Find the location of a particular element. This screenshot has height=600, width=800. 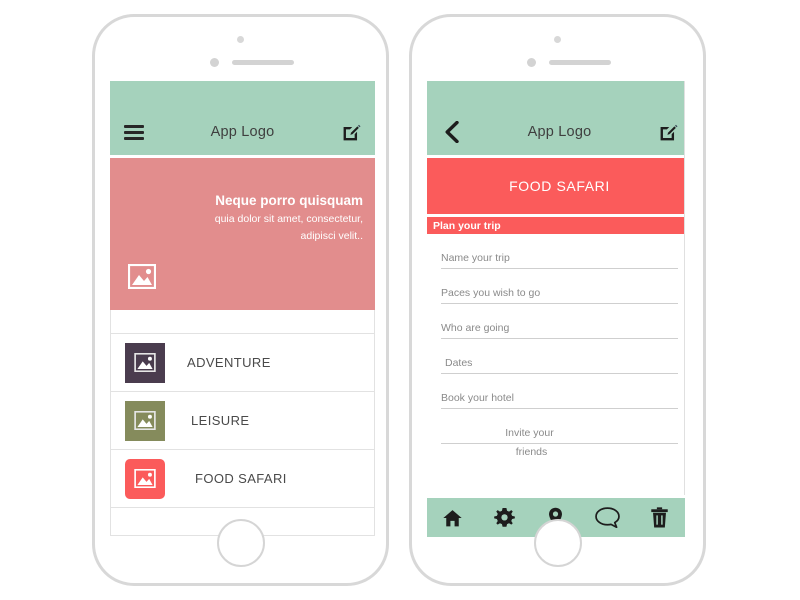

category-banner: FOOD SAFARI is located at coordinates (559, 184).